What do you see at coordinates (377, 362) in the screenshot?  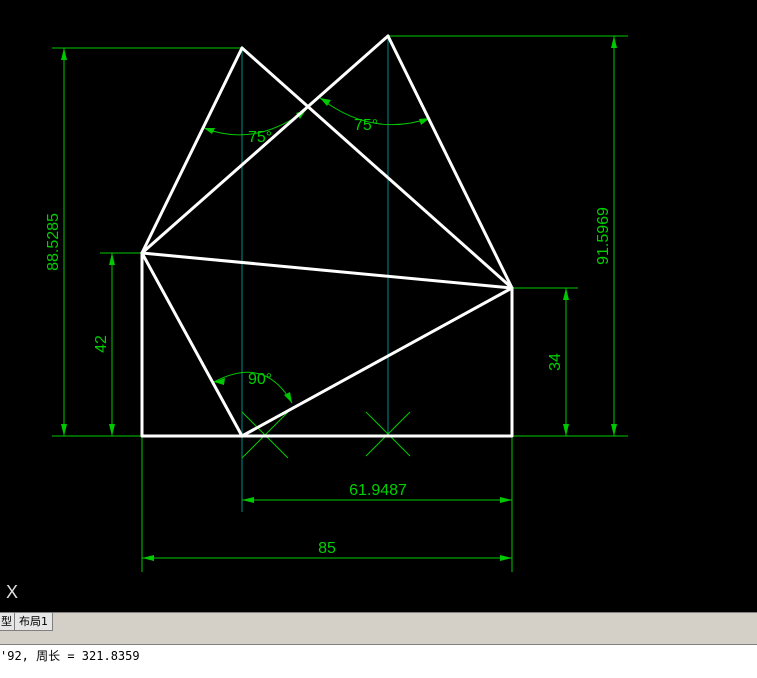 I see `edge-bottom-to-right` at bounding box center [377, 362].